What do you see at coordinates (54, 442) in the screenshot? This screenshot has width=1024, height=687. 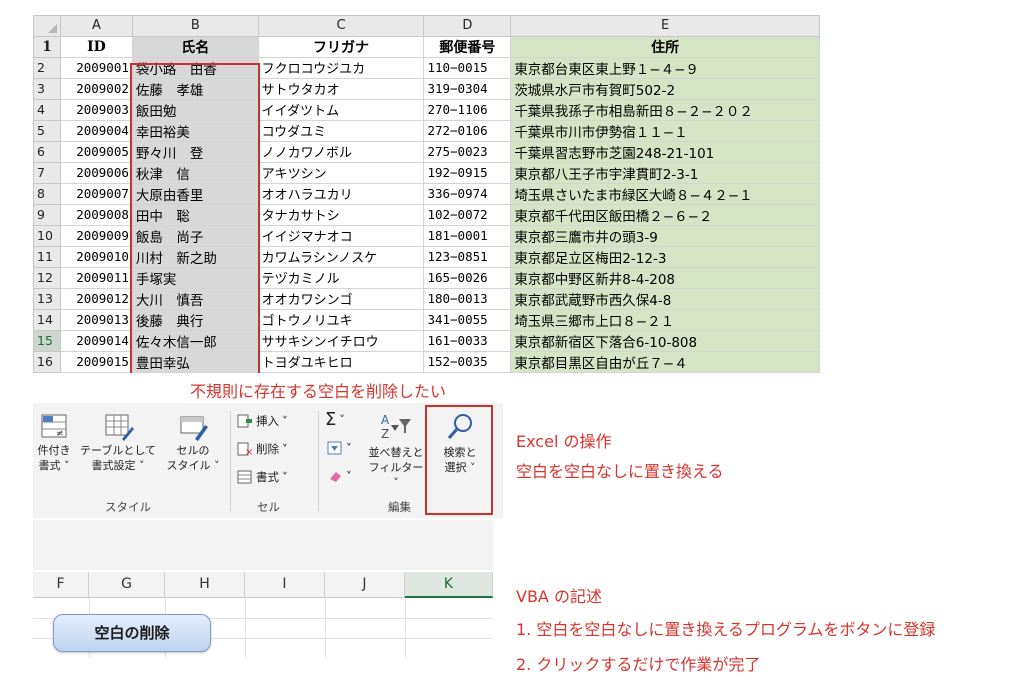 I see `conditional-format-button: ≠ 件付き 書式 ˅` at bounding box center [54, 442].